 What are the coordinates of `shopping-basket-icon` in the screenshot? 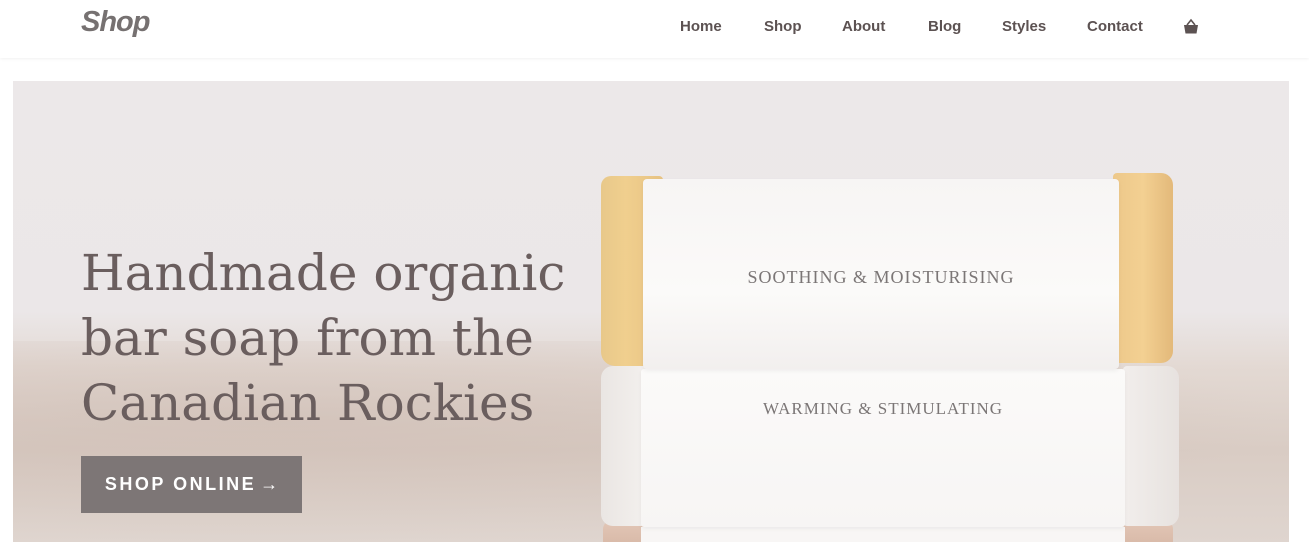 It's located at (1191, 27).